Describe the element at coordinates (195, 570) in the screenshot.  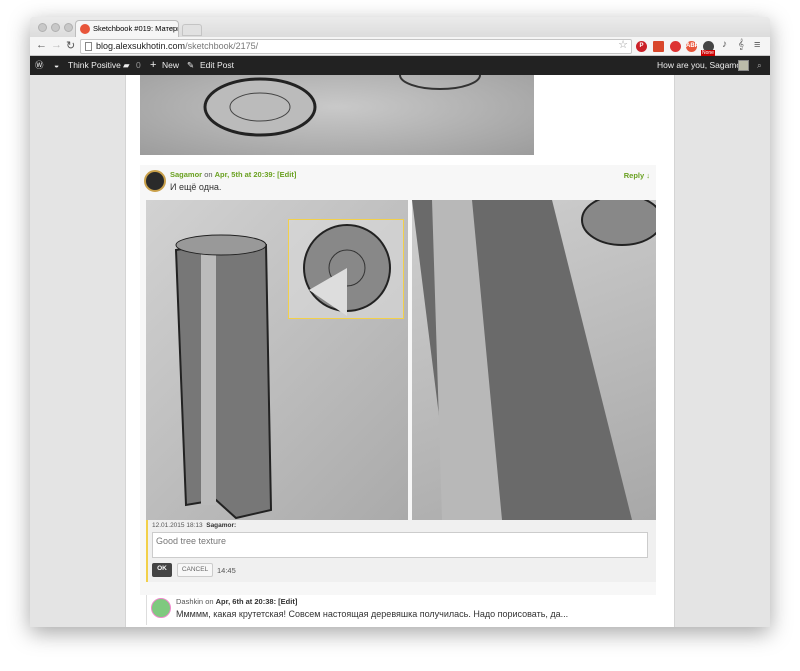
I see `cancel-button: CANCEL` at that location.